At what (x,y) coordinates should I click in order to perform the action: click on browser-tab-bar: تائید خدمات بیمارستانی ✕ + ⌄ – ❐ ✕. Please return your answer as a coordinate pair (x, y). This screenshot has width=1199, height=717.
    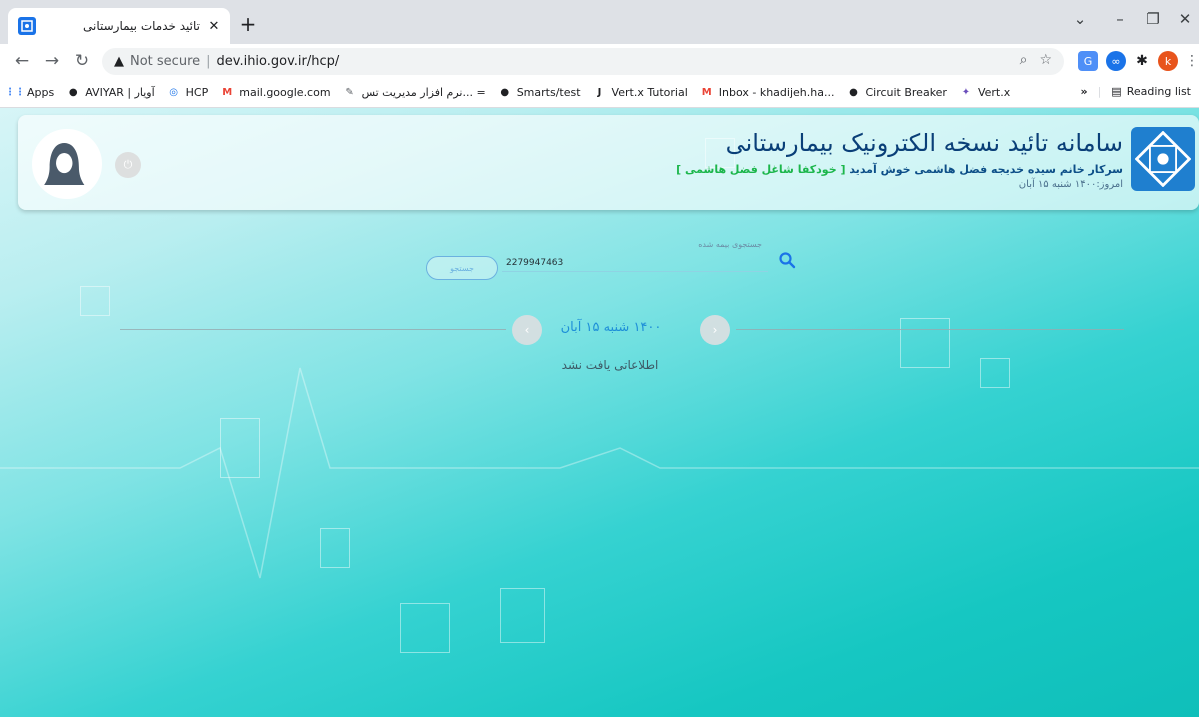
    Looking at the image, I should click on (599, 22).